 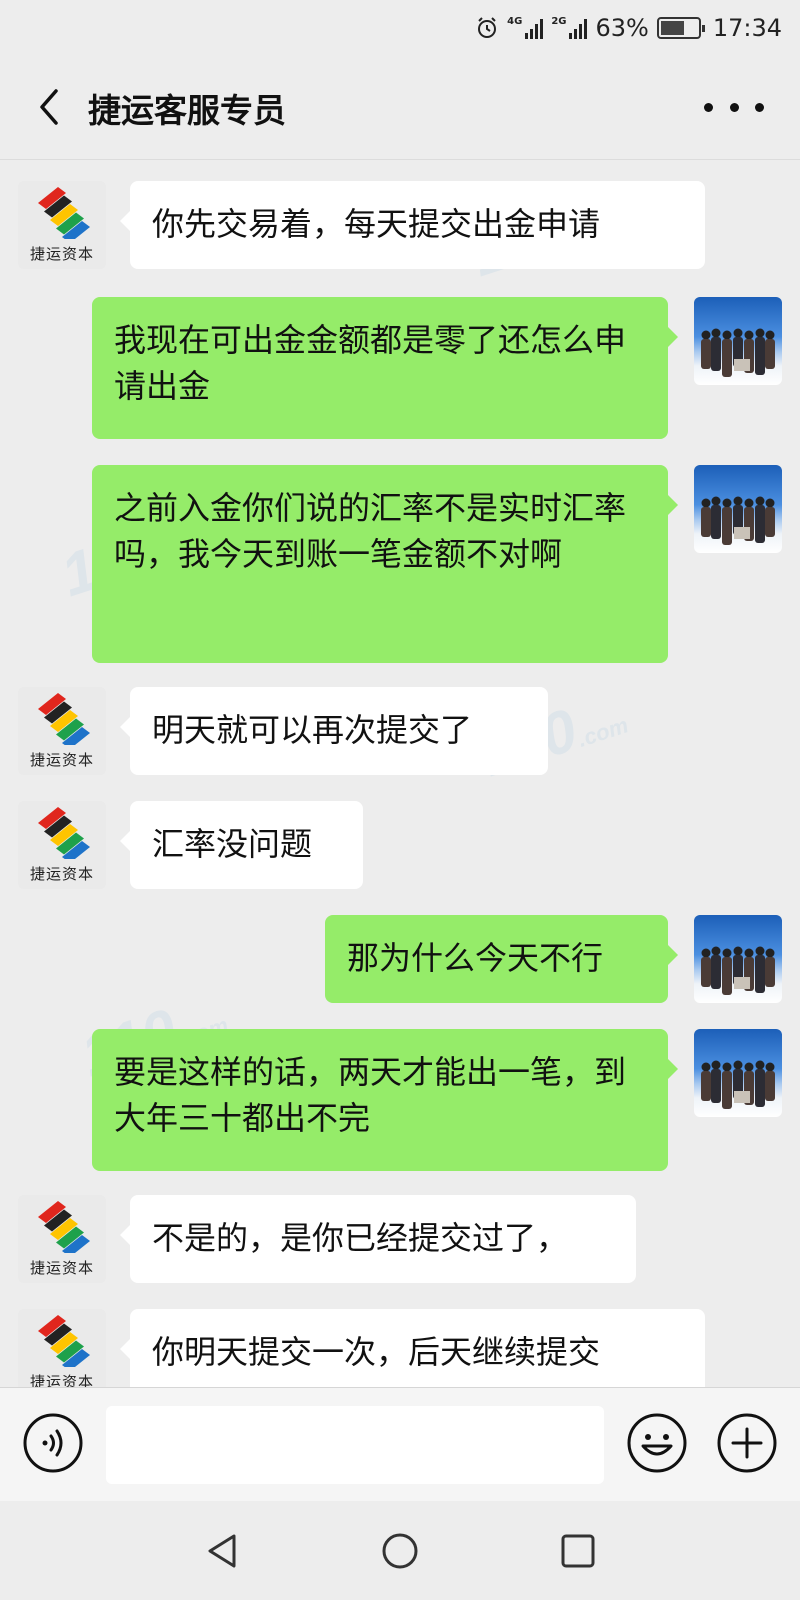 What do you see at coordinates (747, 1443) in the screenshot?
I see `plus-icon` at bounding box center [747, 1443].